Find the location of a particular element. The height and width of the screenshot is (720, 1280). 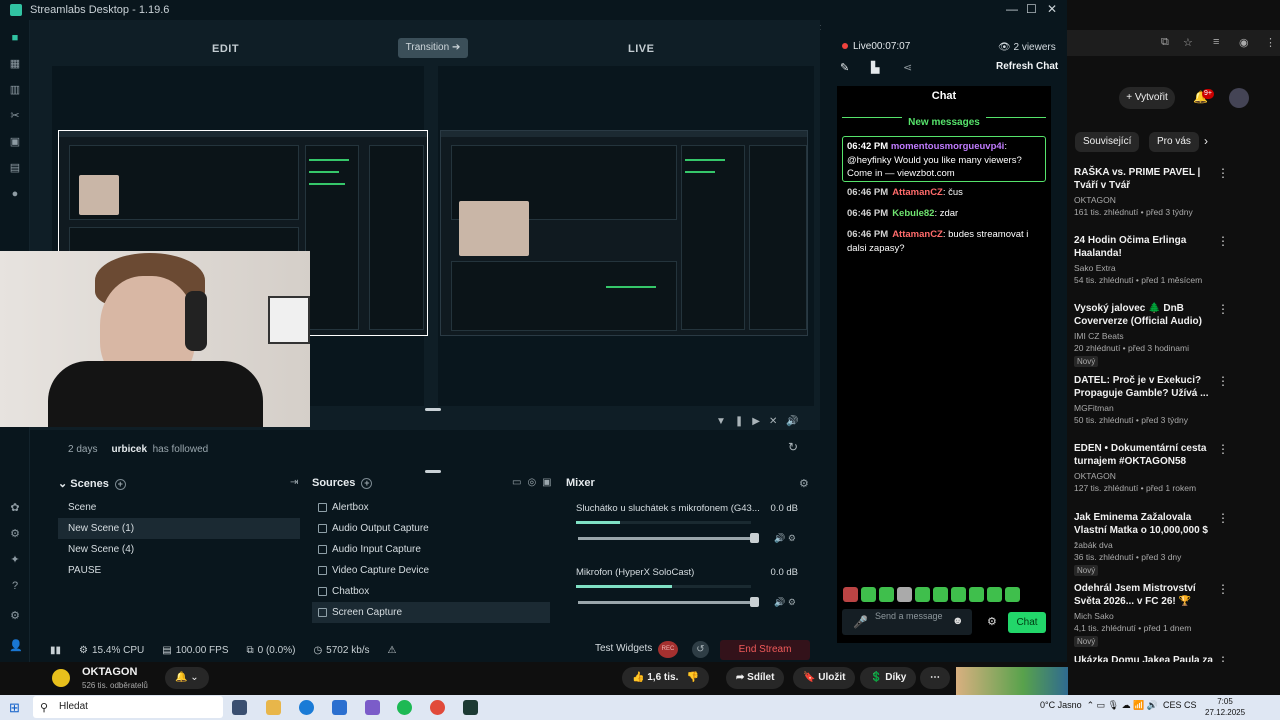

chat-settings-icon: ⚙ is located at coordinates (992, 621).